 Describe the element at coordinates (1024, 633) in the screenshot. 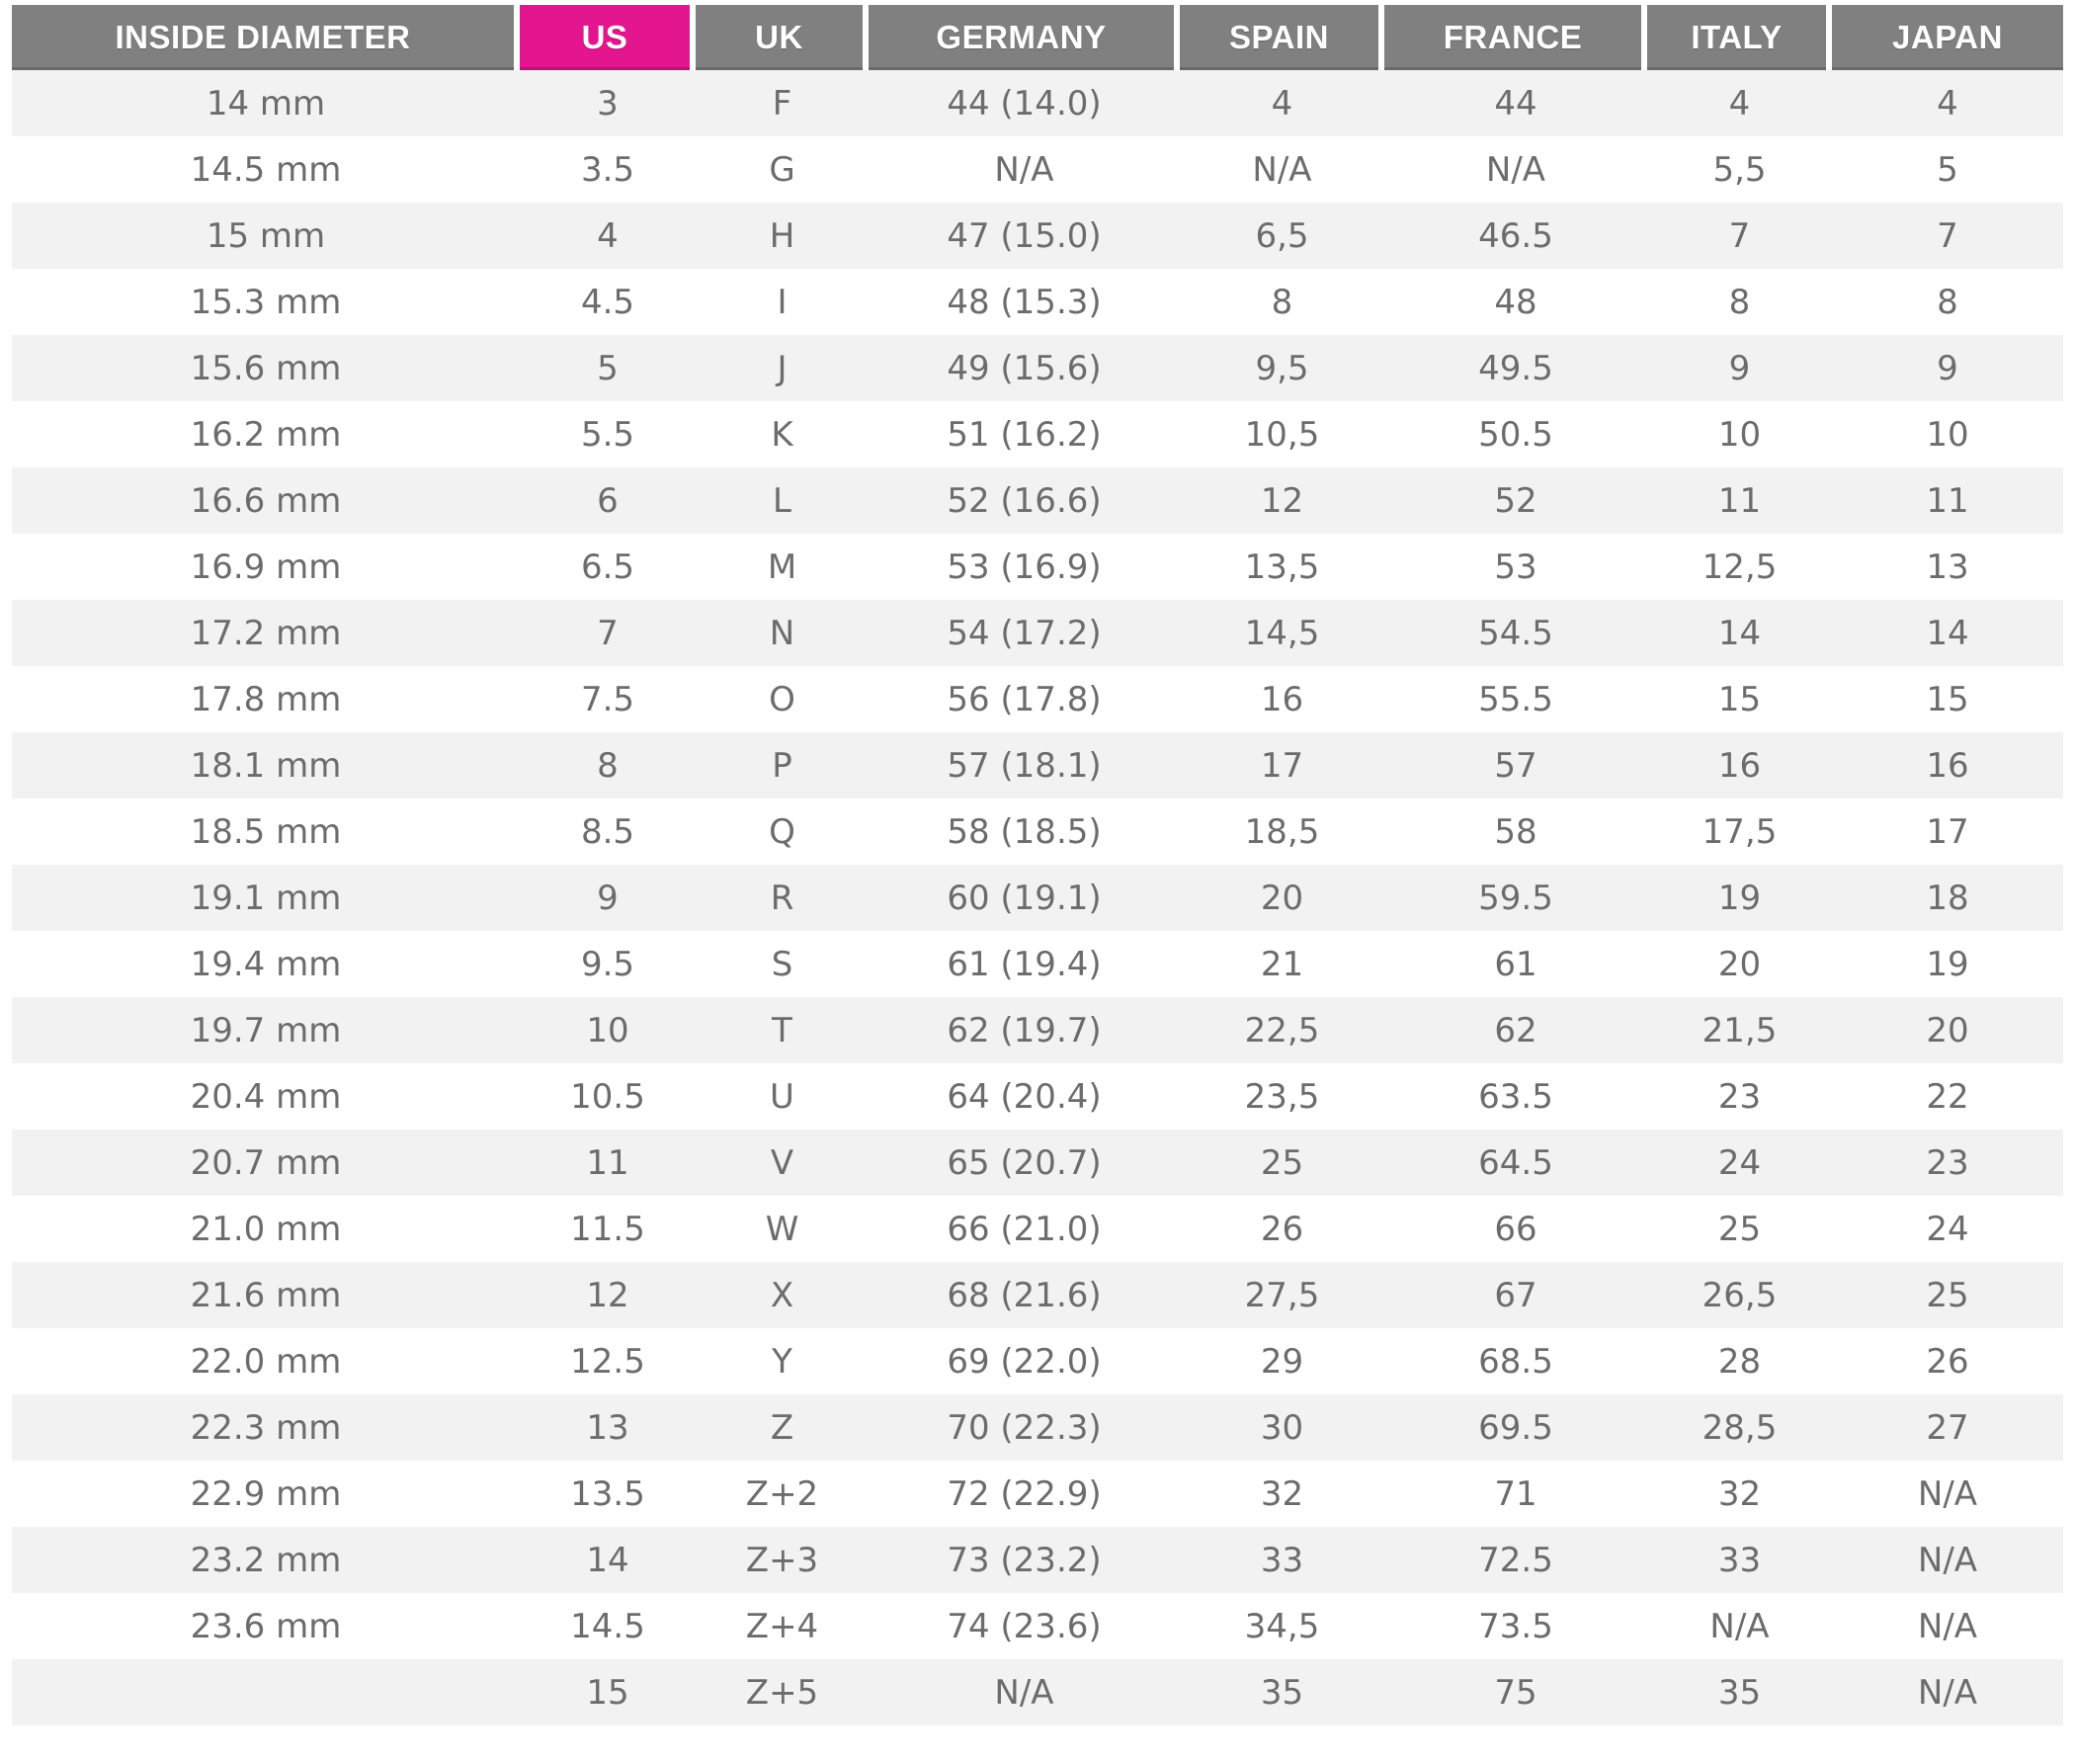

I see `cell-germany: 54 (17.2)` at that location.